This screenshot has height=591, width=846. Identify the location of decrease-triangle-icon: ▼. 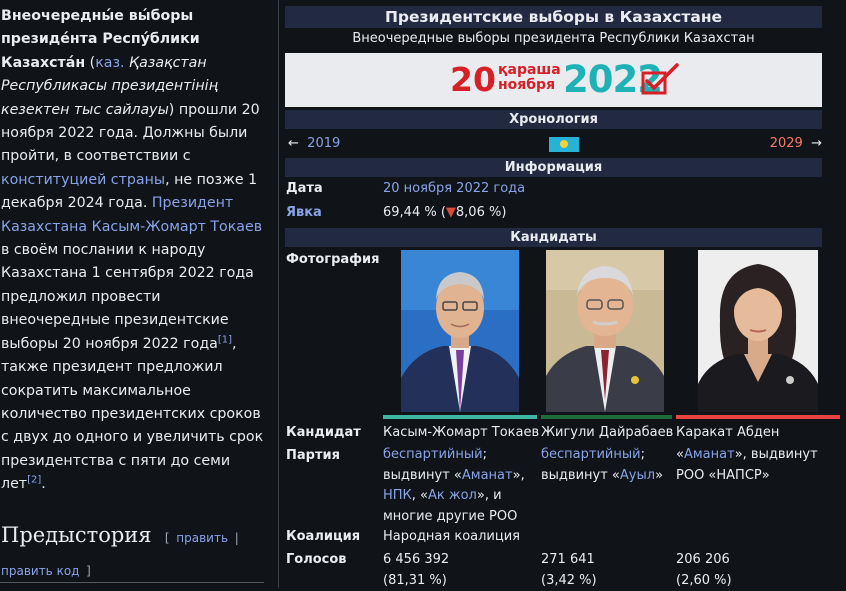
(450, 212).